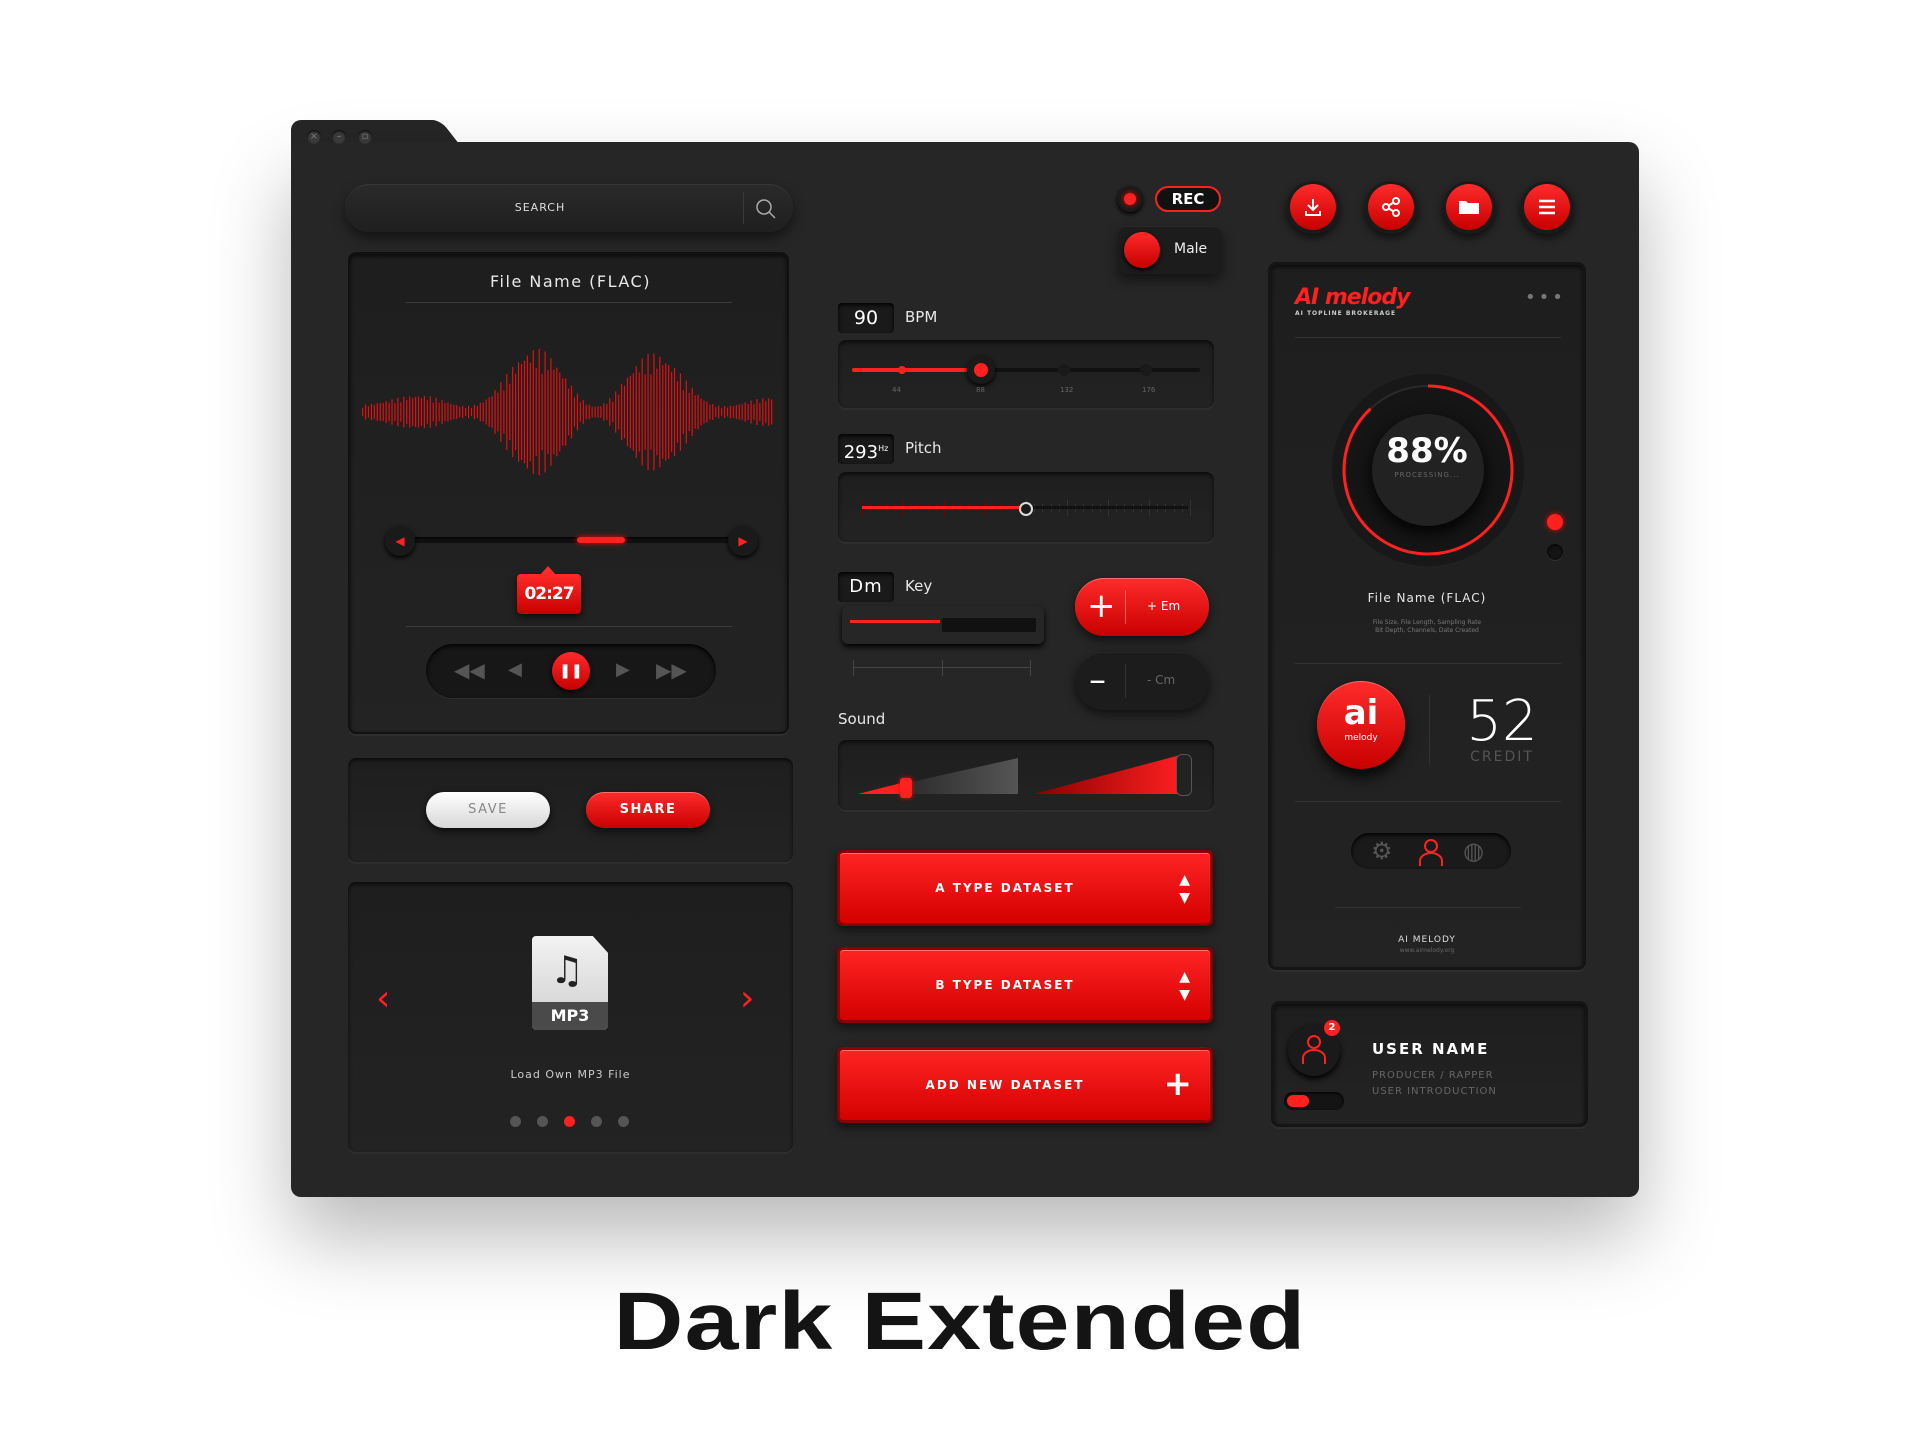  What do you see at coordinates (1431, 1049) in the screenshot?
I see `user-name: USER NAME` at bounding box center [1431, 1049].